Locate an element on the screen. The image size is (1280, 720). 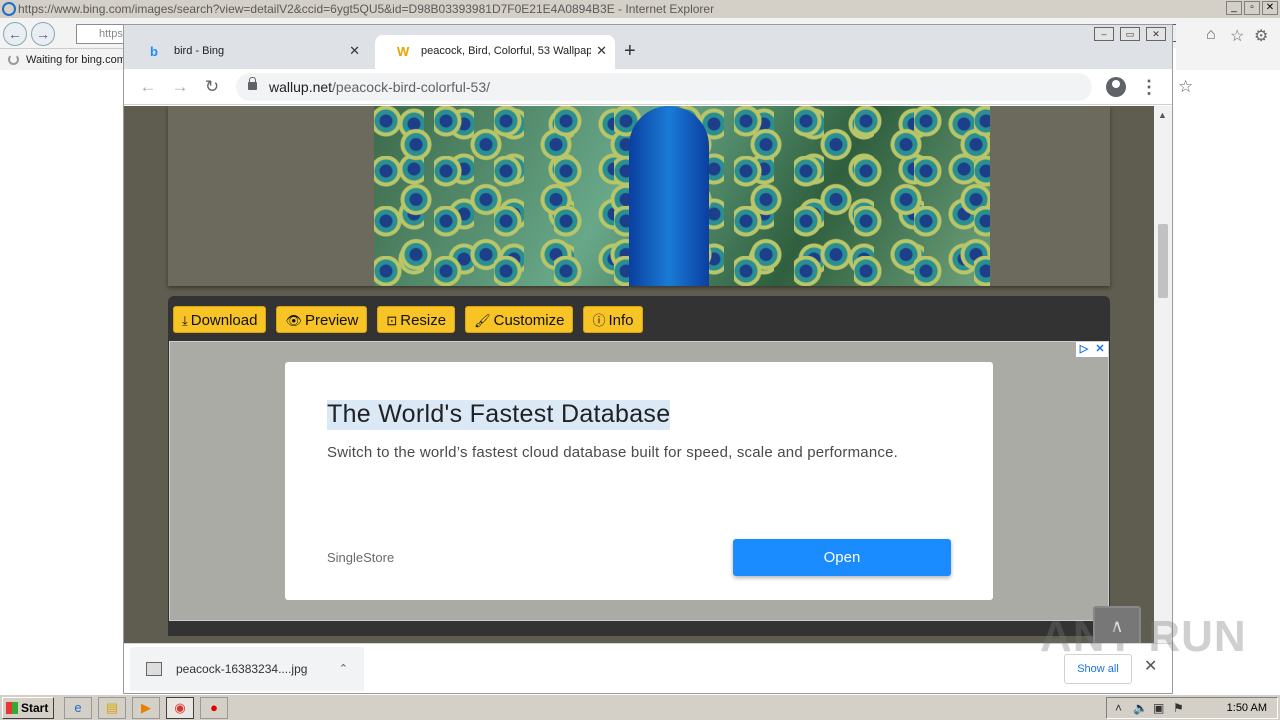
ie-favorites-icon: ☆ is located at coordinates (1237, 36).